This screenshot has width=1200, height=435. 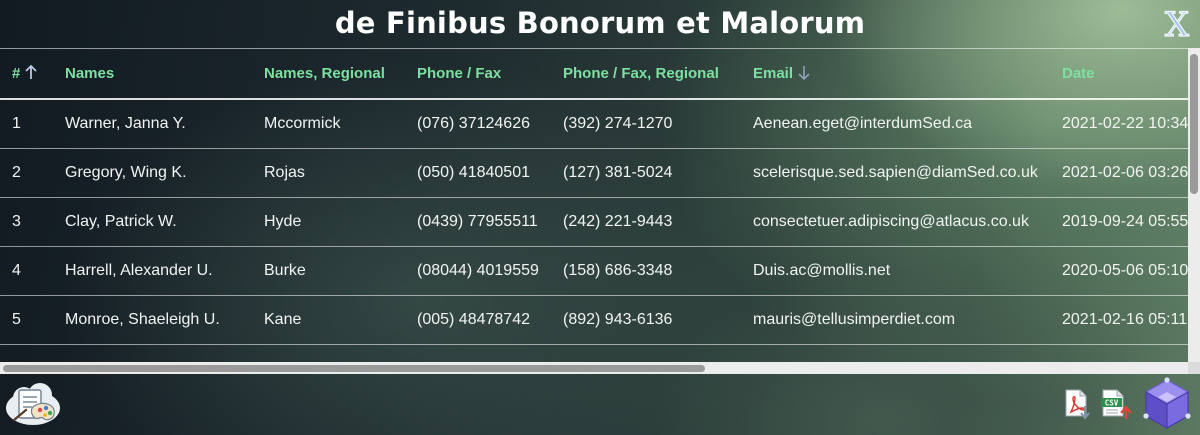 I want to click on cell-number: 4, so click(x=26, y=271).